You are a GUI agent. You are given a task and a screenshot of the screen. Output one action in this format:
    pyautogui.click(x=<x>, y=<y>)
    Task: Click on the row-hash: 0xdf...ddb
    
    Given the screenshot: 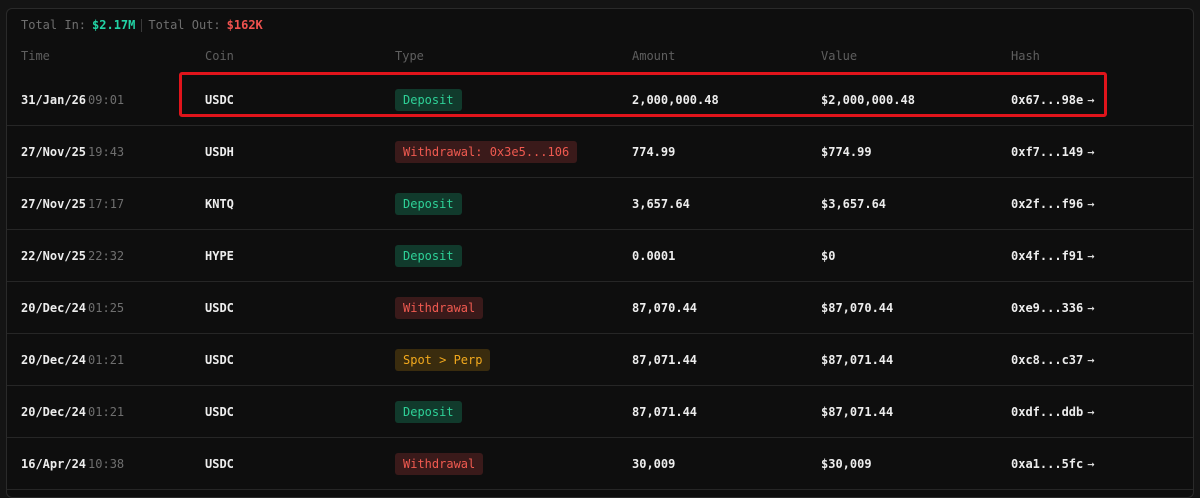 What is the action you would take?
    pyautogui.click(x=1047, y=412)
    